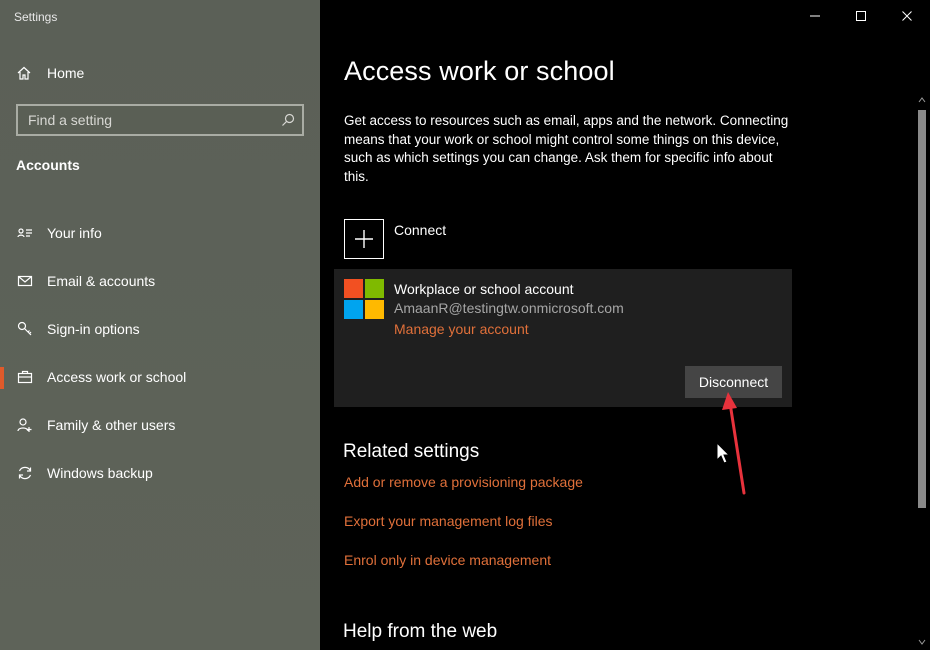 This screenshot has height=650, width=930. I want to click on sidebar-item-your-info: Your info, so click(160, 233).